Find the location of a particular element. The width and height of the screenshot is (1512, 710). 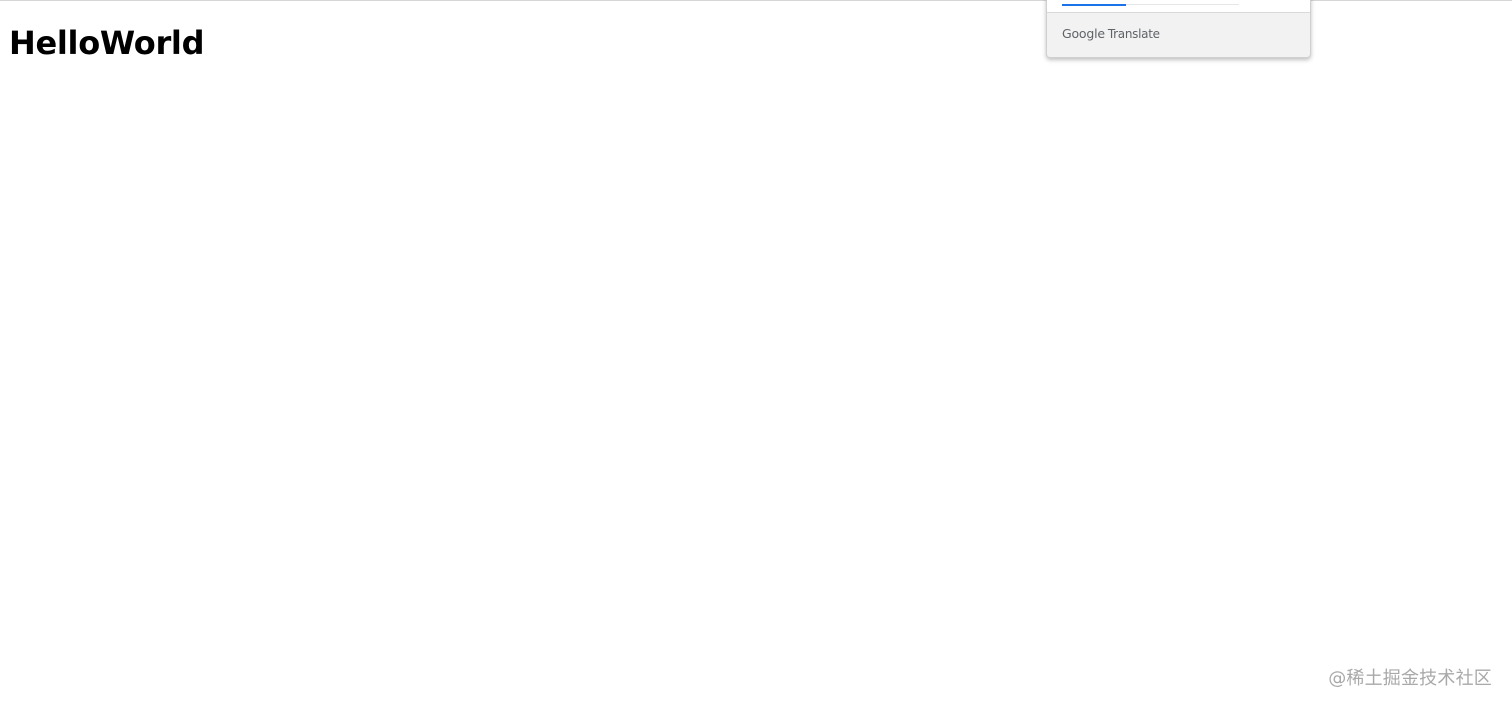

tab-translation-secondary is located at coordinates (1182, 2).